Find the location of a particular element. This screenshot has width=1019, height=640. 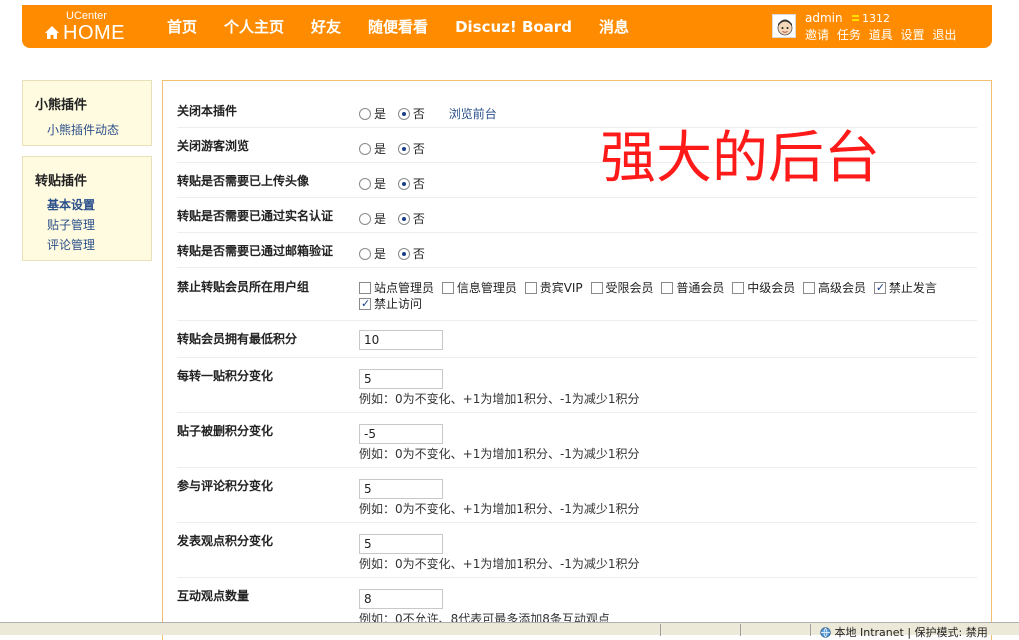

radio-group: 是 否 浏览前台 is located at coordinates (428, 113).